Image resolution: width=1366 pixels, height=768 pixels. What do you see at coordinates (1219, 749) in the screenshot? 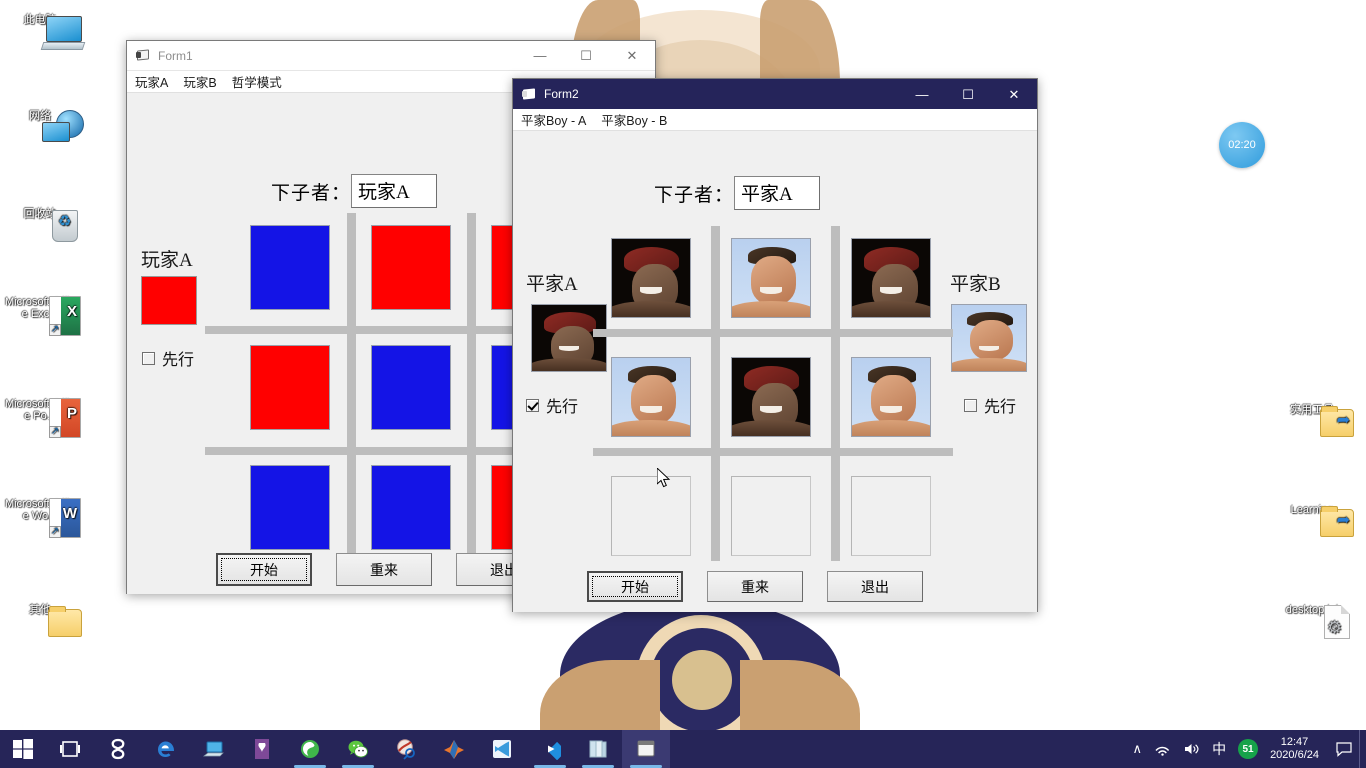
I see `ime-indicator: 中` at bounding box center [1219, 749].